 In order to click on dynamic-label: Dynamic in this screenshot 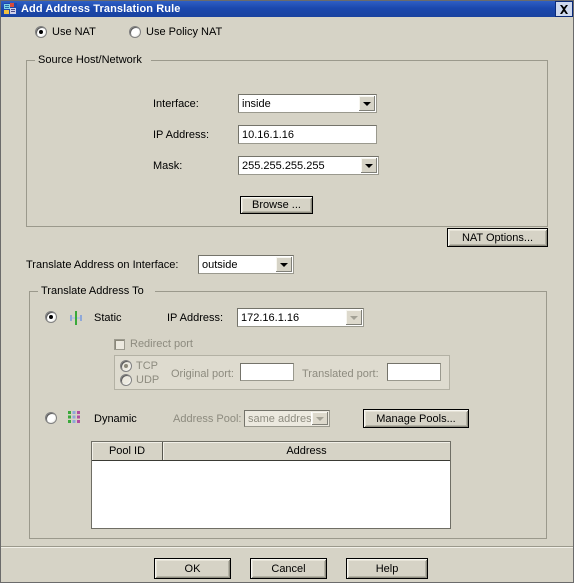, I will do `click(115, 419)`.